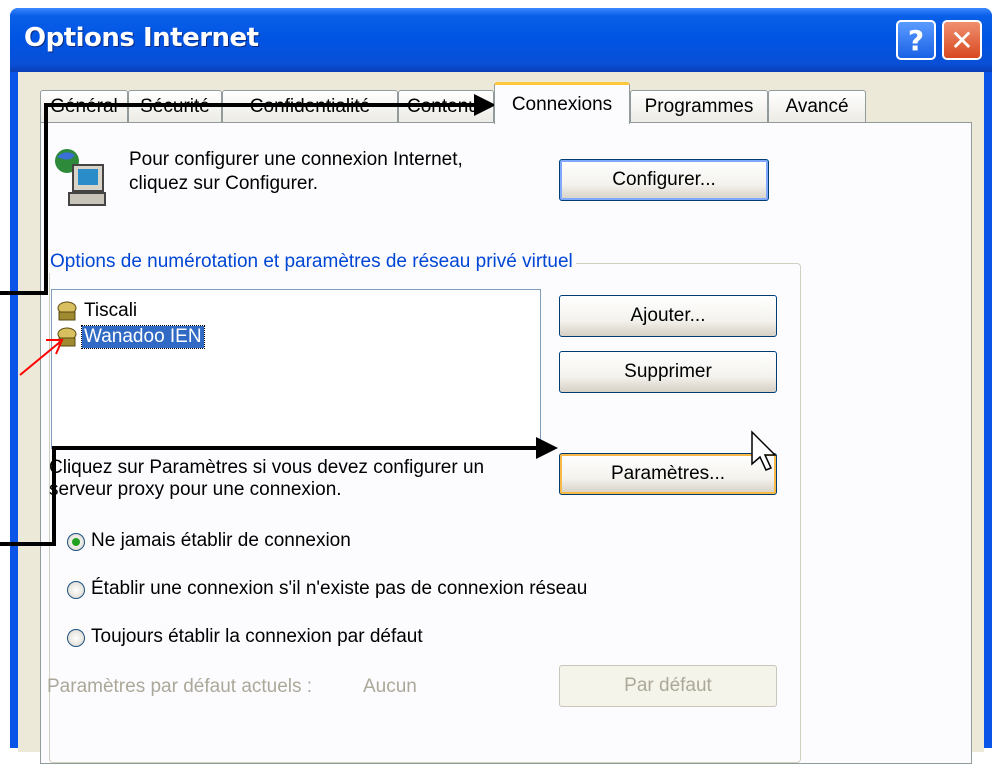  I want to click on radio-always-dial-label: Toujours établir la connexion par défaut, so click(257, 636).